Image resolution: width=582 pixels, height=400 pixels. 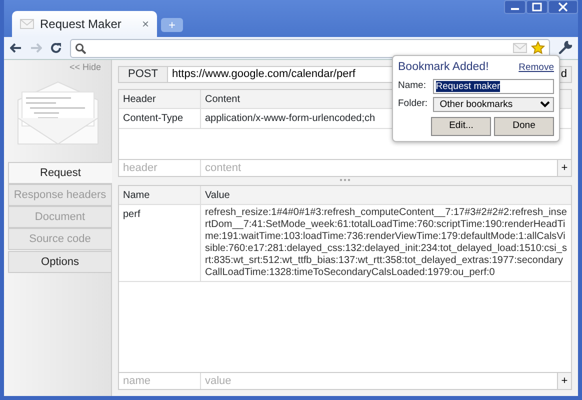 I want to click on table-cell: refresh_resize:1#4#0#1#3:refresh_computeContent__7:17#3#2#2#2:refresh_insertDom__7:41:SetMode_week:61:totalLoadTime:760:scriptTime:190:renderHeadTime:191:waitTime:103:loadTime:736:renderViewTime:179:defaultMode:1:allCalsVisible:760:e17:281:delayed_css:132:delayed_init:234:tot_delayed_load:1510:csi_srt:835:wt_srt:512:wt_ttfb_bias:137:wt_rtt:358:tot_delayed_extras:1977:secondaryCallLoadTime:1328:timeToSecondaryCalsLoaded:1979:ou_perf:0, so click(x=386, y=243).